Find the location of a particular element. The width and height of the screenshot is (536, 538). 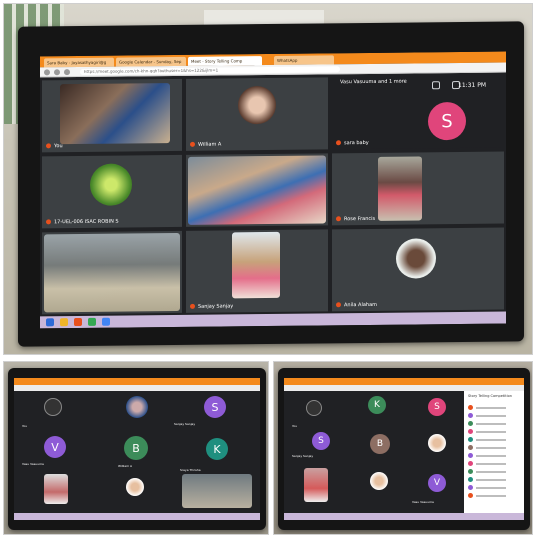

address-bar is located at coordinates (137, 388).